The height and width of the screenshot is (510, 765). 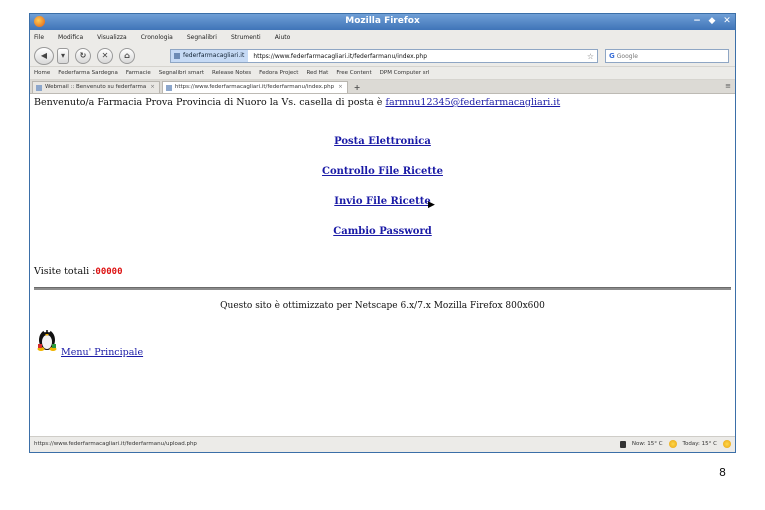 What do you see at coordinates (157, 37) in the screenshot?
I see `menu-cronologia: Cronologia` at bounding box center [157, 37].